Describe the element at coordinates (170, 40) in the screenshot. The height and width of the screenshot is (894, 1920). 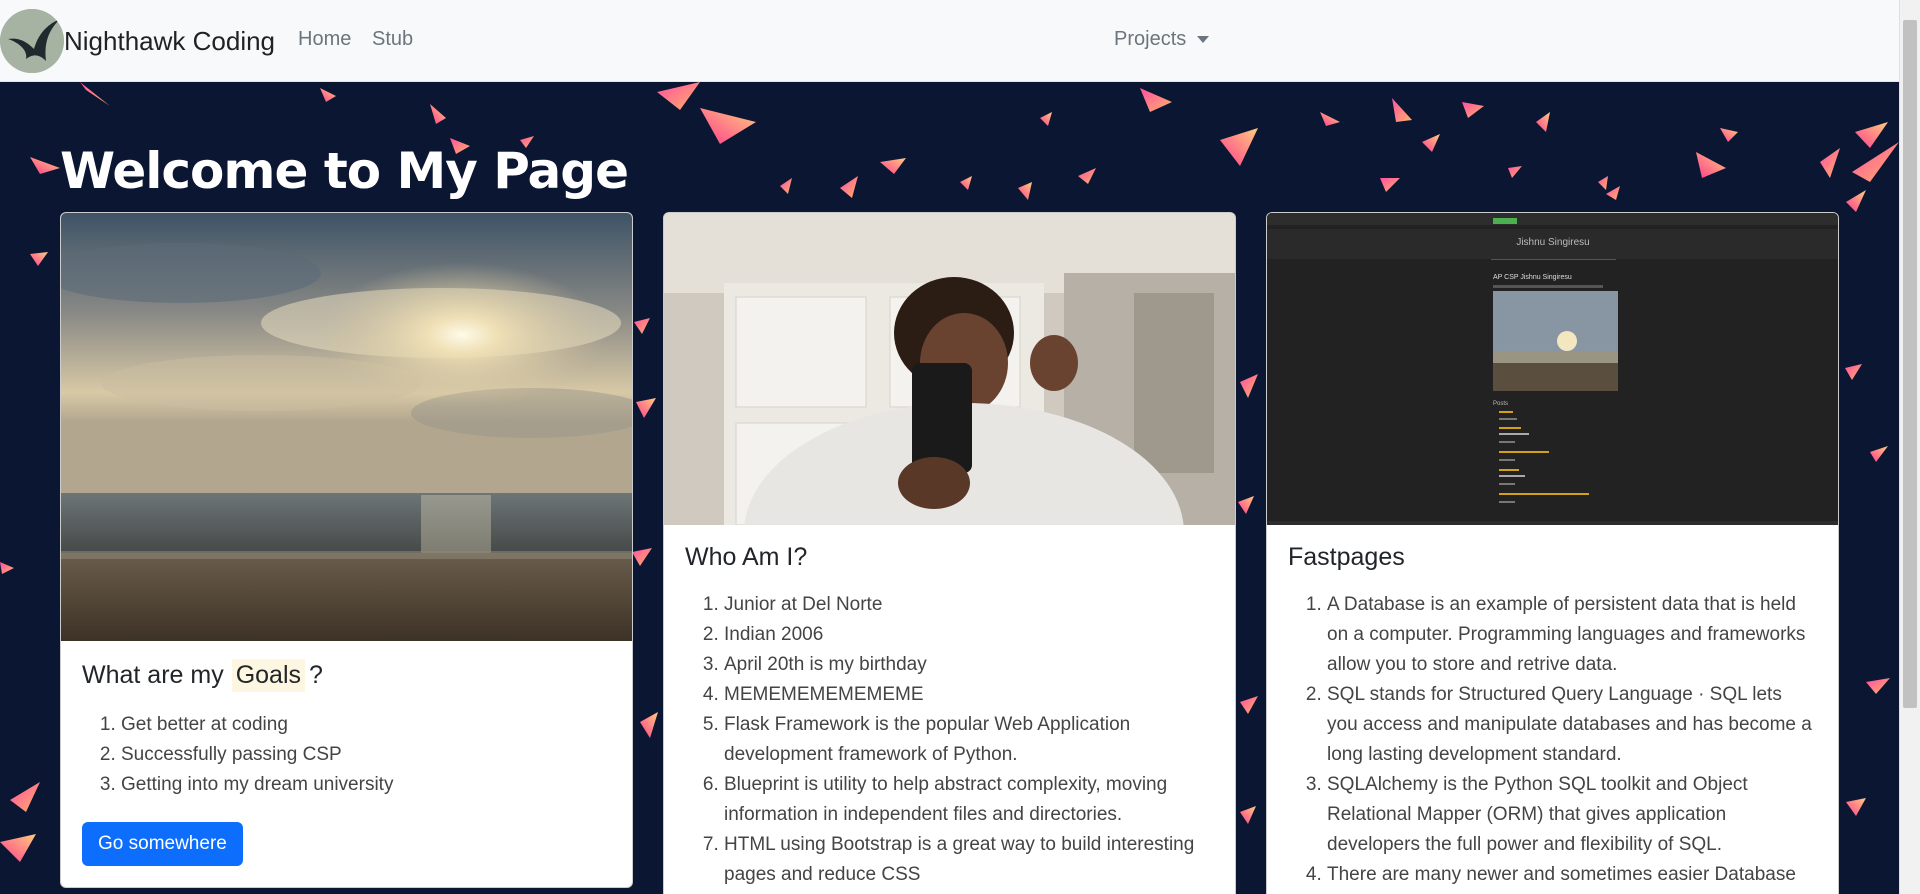
I see `brand-name: Nighthawk Coding` at that location.